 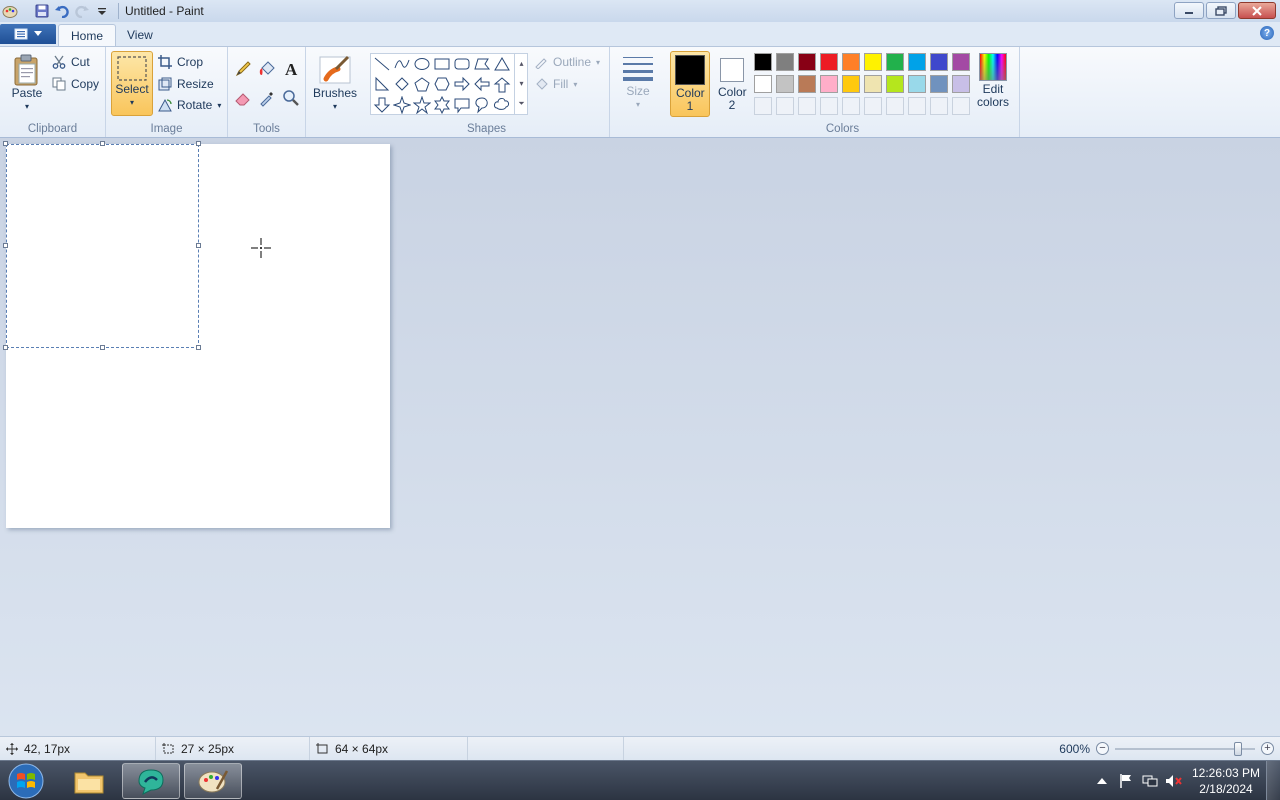 What do you see at coordinates (1174, 781) in the screenshot?
I see `volume-muted-icon` at bounding box center [1174, 781].